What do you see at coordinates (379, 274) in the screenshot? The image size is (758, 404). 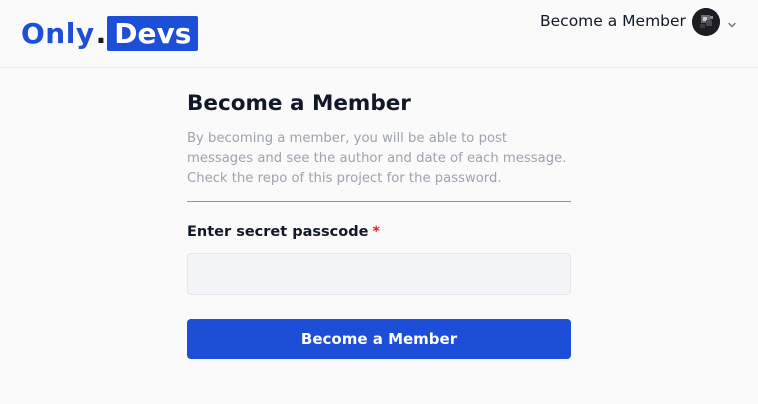 I see `passcode-input` at bounding box center [379, 274].